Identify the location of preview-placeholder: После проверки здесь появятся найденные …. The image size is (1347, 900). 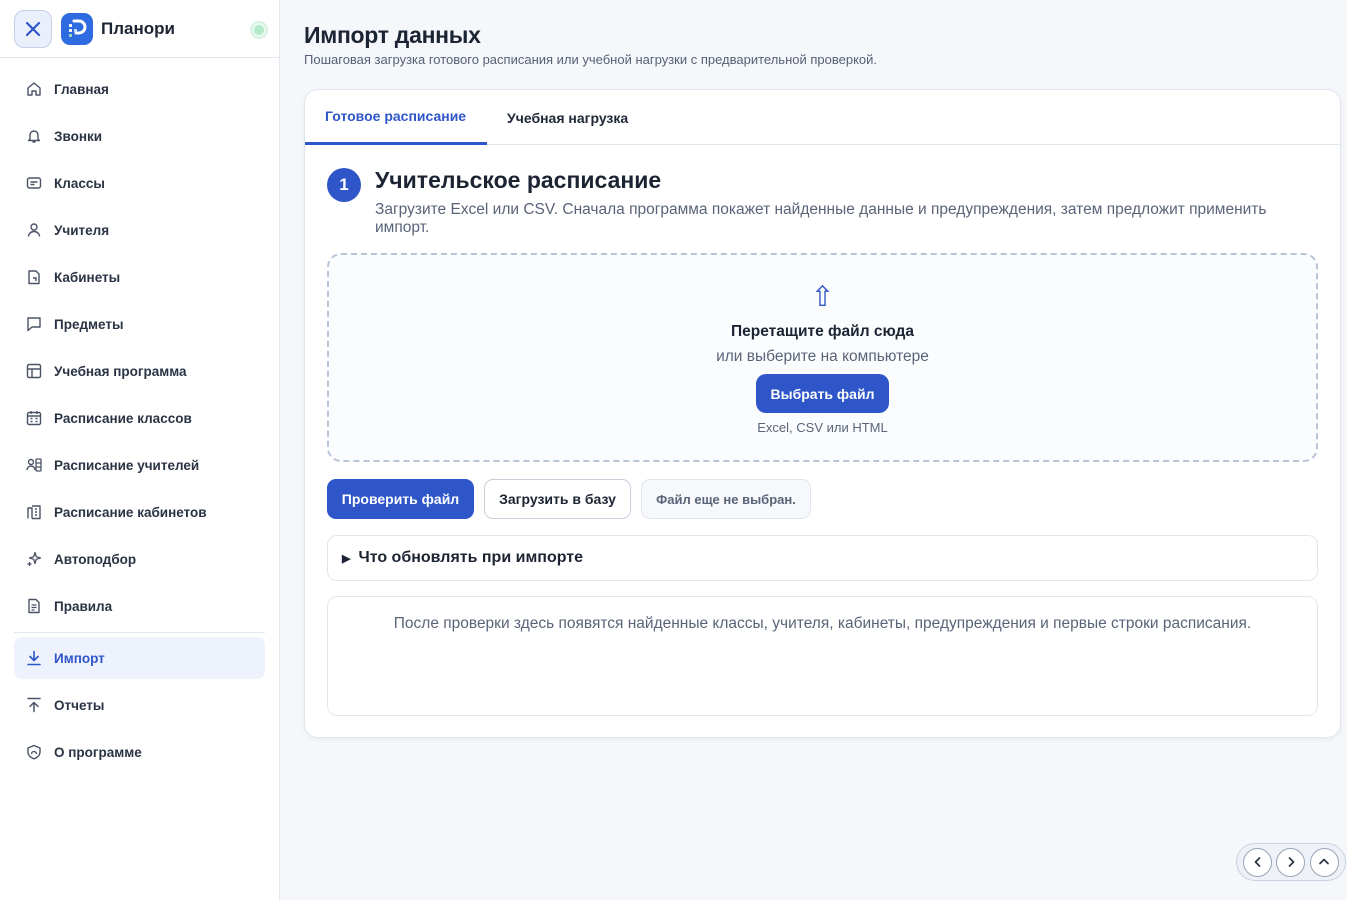
(822, 623).